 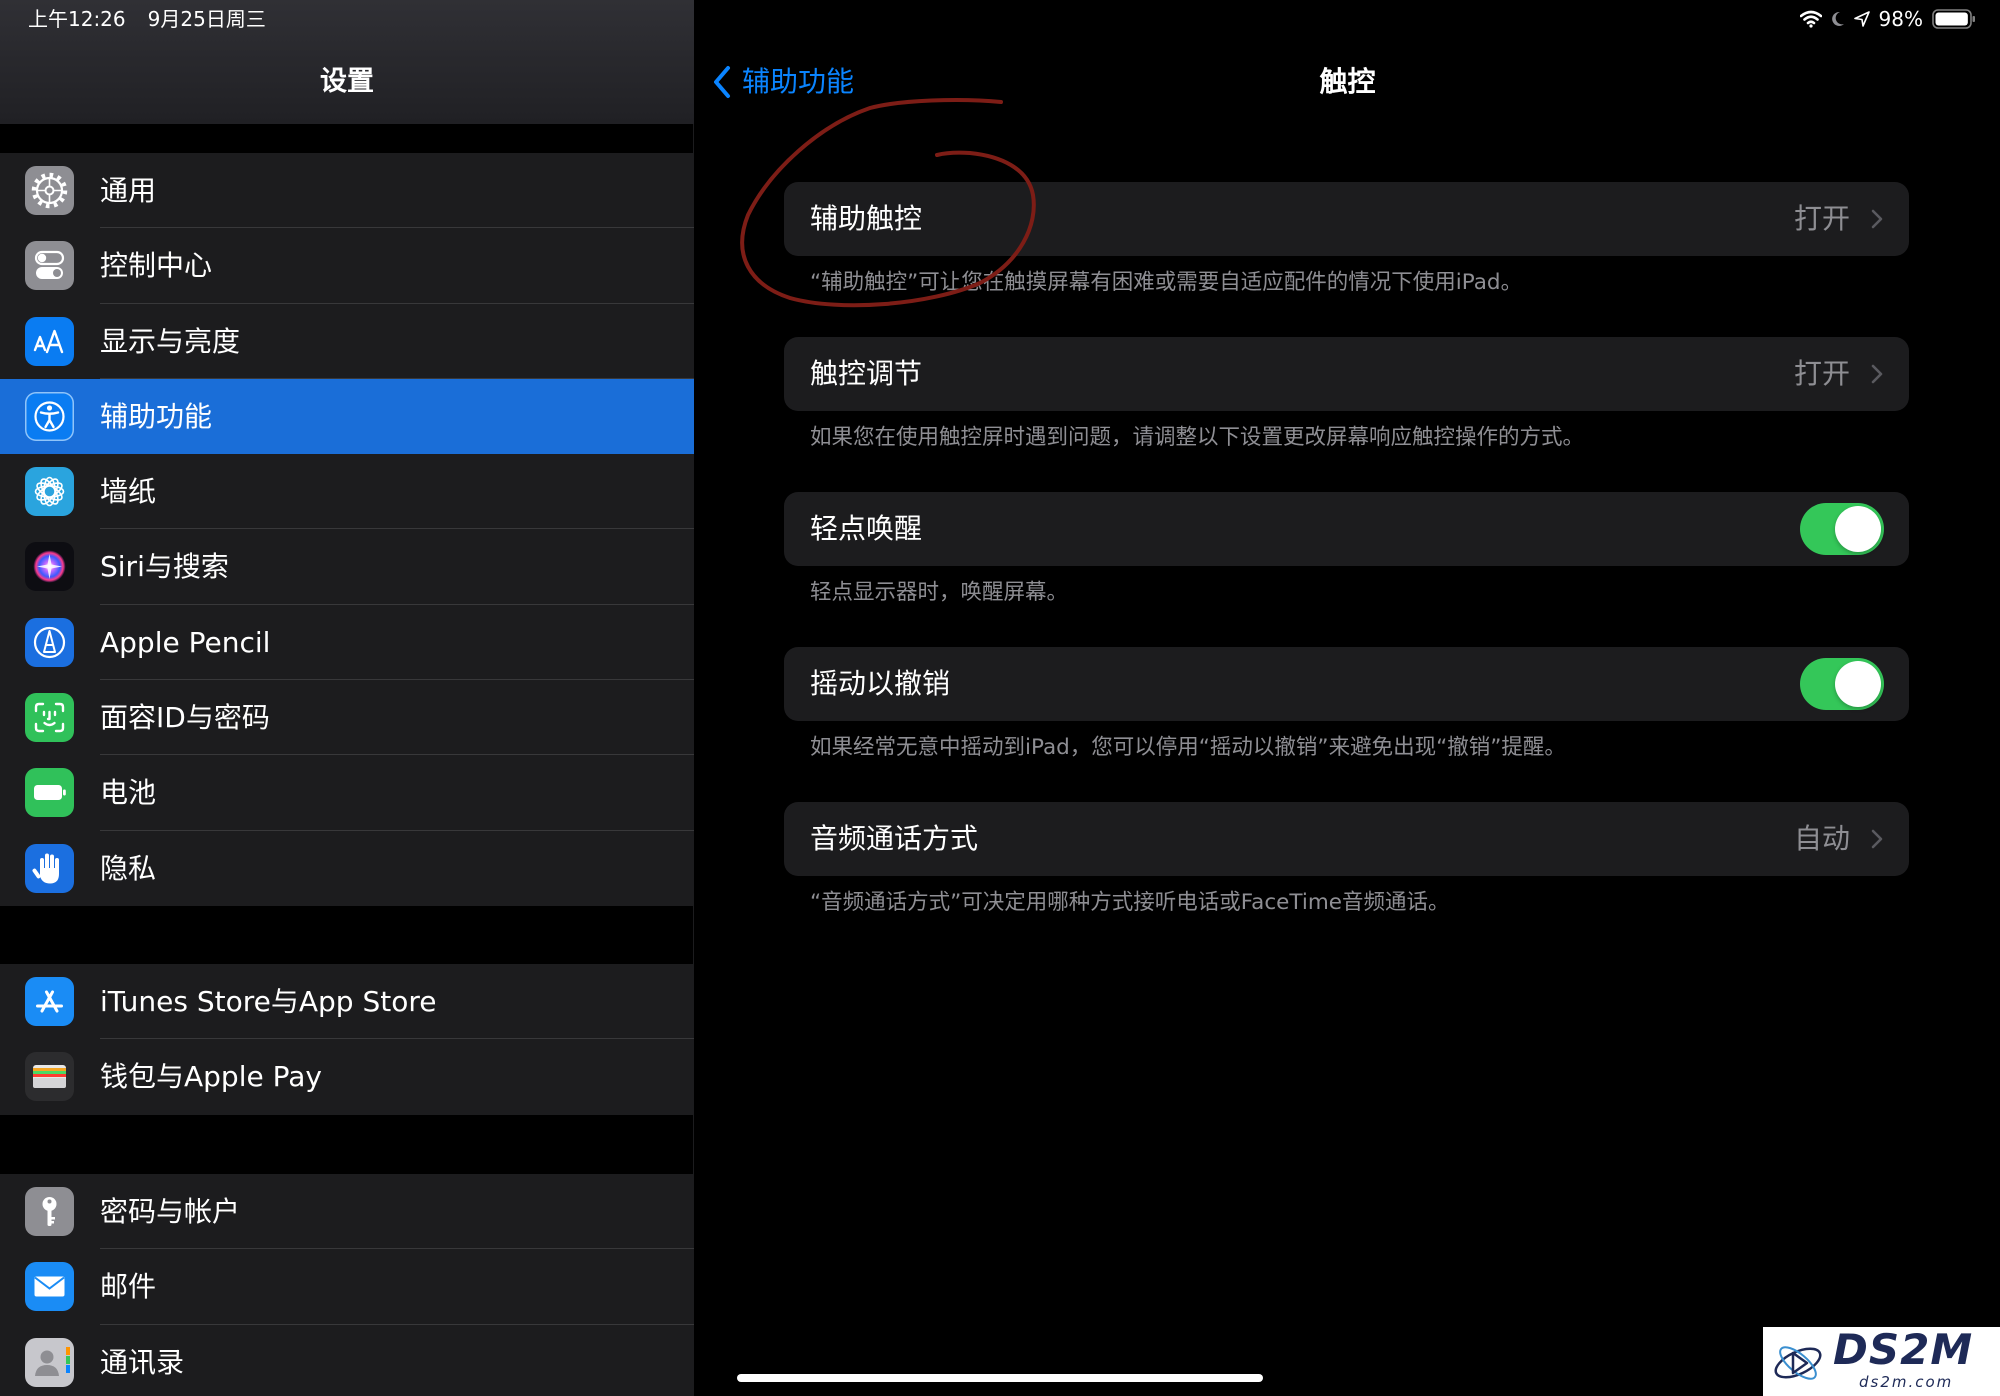 I want to click on sidebar-item-passwords-accounts: 密码与帐户, so click(x=347, y=1212).